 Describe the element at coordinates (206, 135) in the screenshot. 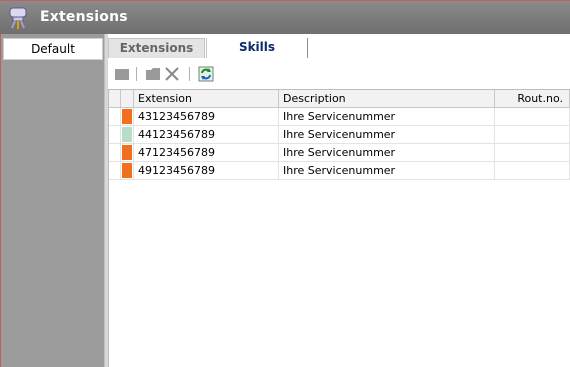

I see `extension-cell: 44123456789` at that location.